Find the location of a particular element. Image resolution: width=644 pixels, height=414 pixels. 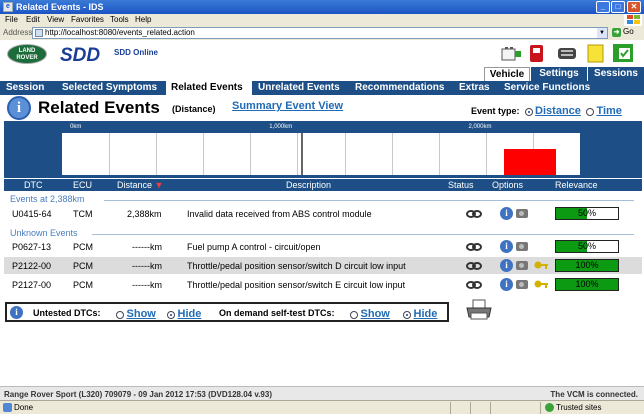

menu-edit: Edit is located at coordinates (33, 19).